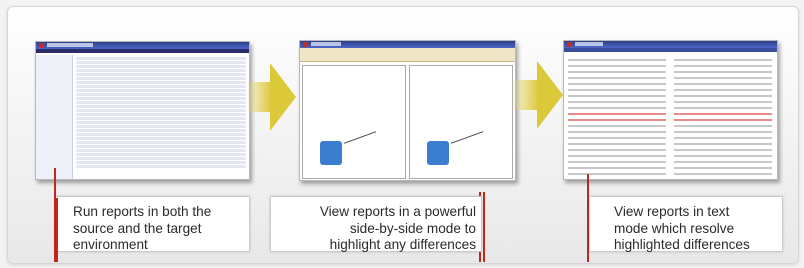 Image resolution: width=804 pixels, height=268 pixels. Describe the element at coordinates (402, 244) in the screenshot. I see `caption-line: highlight any differences` at that location.